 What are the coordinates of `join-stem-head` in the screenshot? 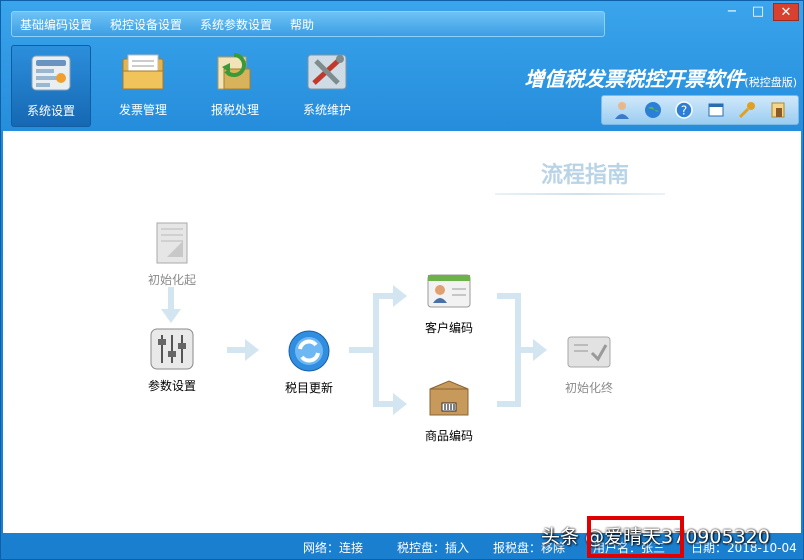 It's located at (540, 350).